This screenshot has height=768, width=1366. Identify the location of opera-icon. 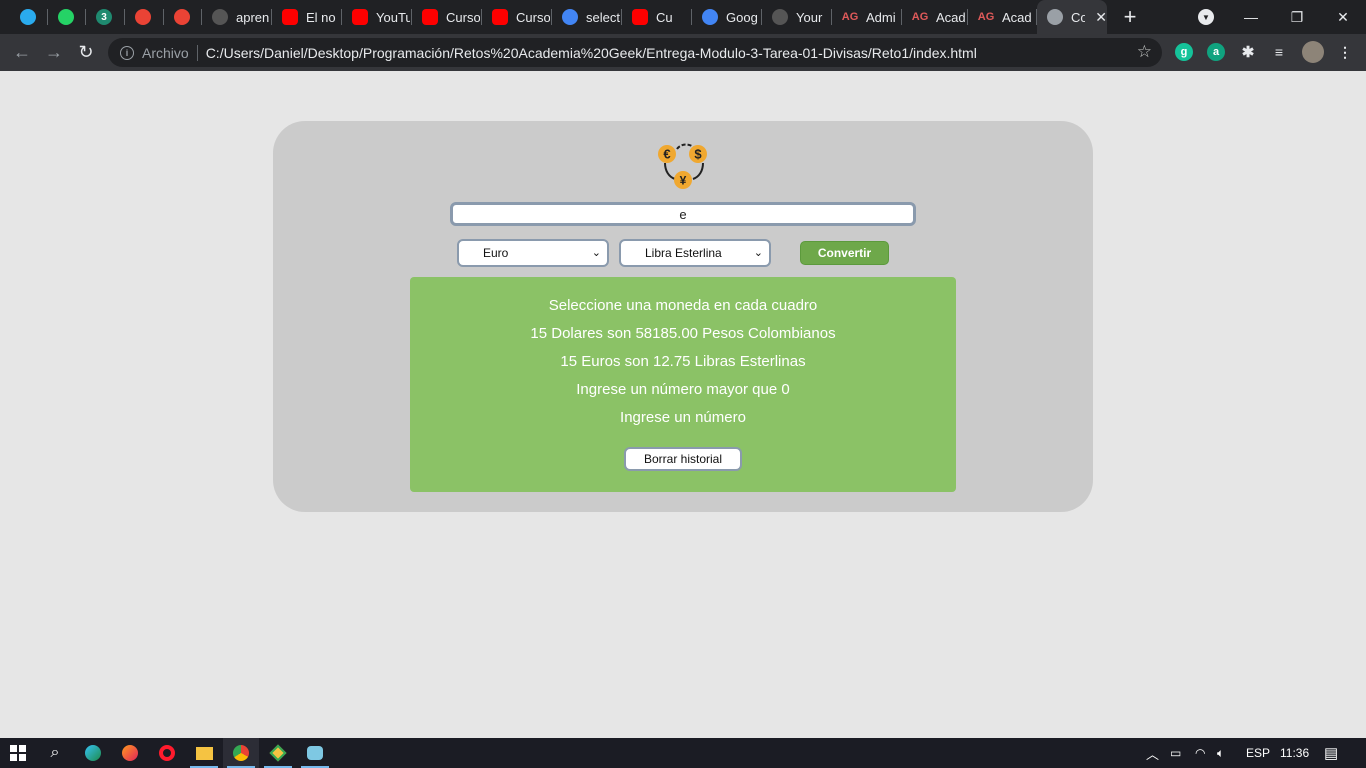
(167, 753).